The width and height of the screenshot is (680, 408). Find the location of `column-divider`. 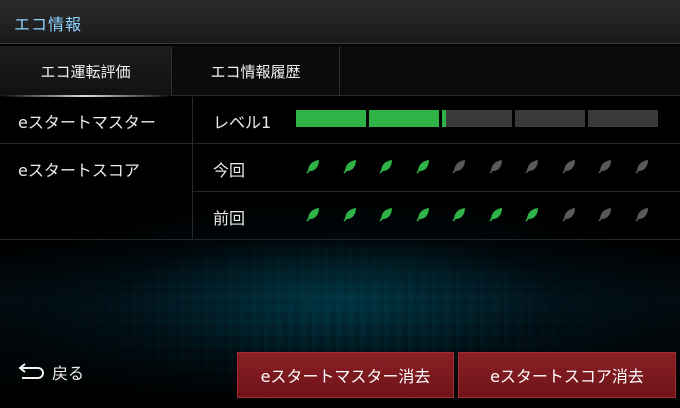

column-divider is located at coordinates (192, 168).